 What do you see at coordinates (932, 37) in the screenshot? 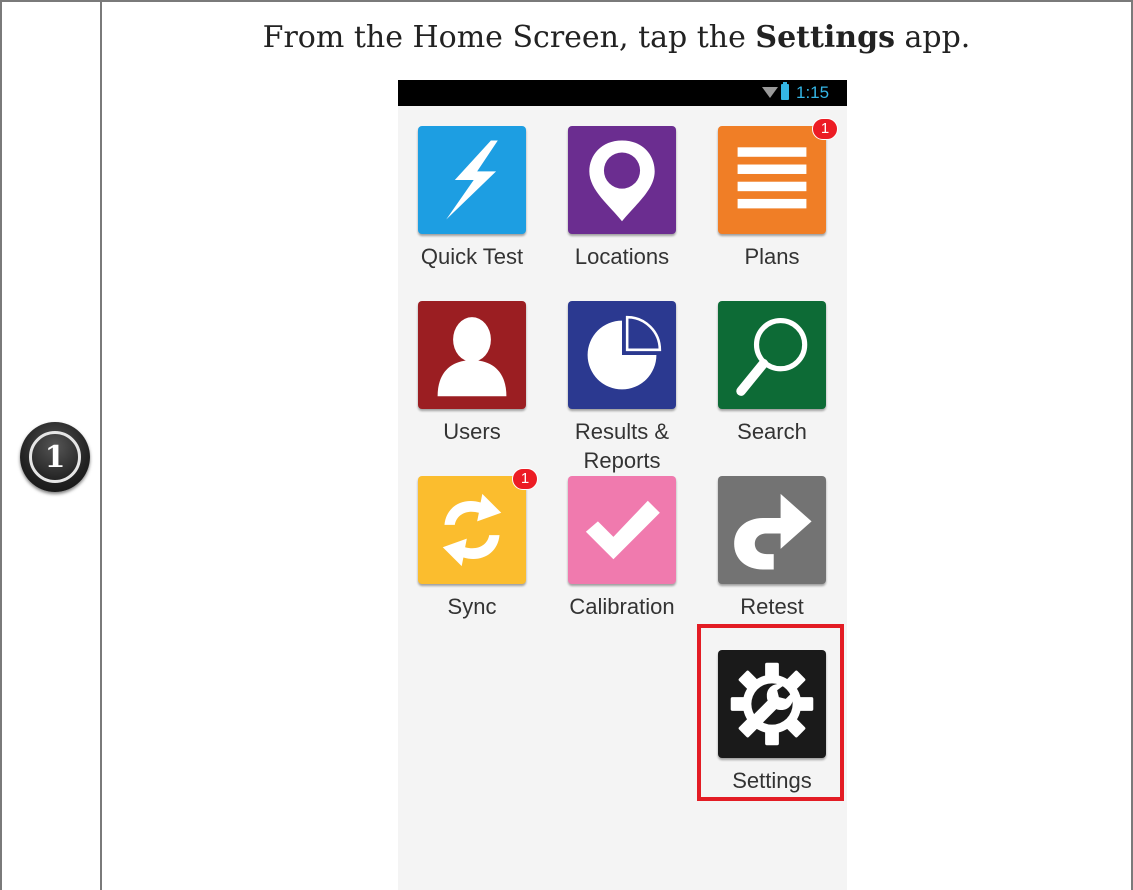
I see `instruction-suffix: app.` at bounding box center [932, 37].